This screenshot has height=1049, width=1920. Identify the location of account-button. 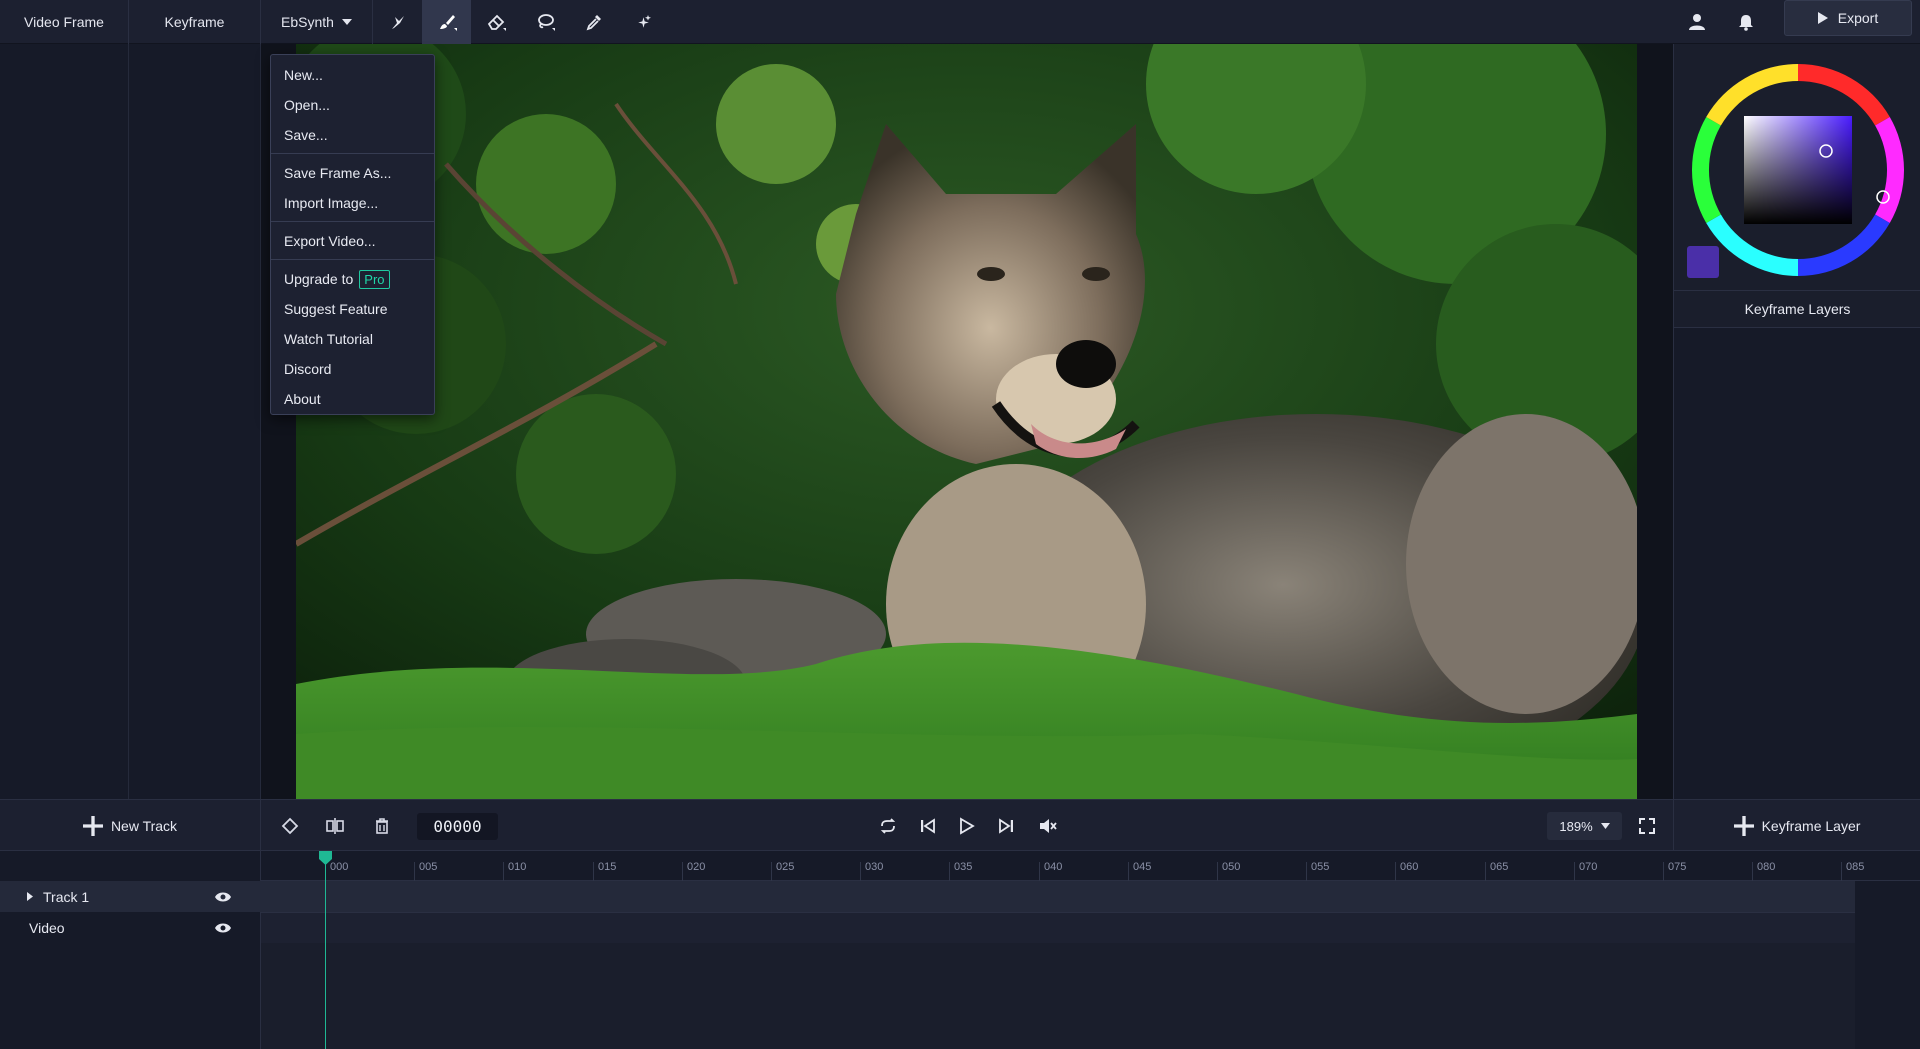
(1697, 22).